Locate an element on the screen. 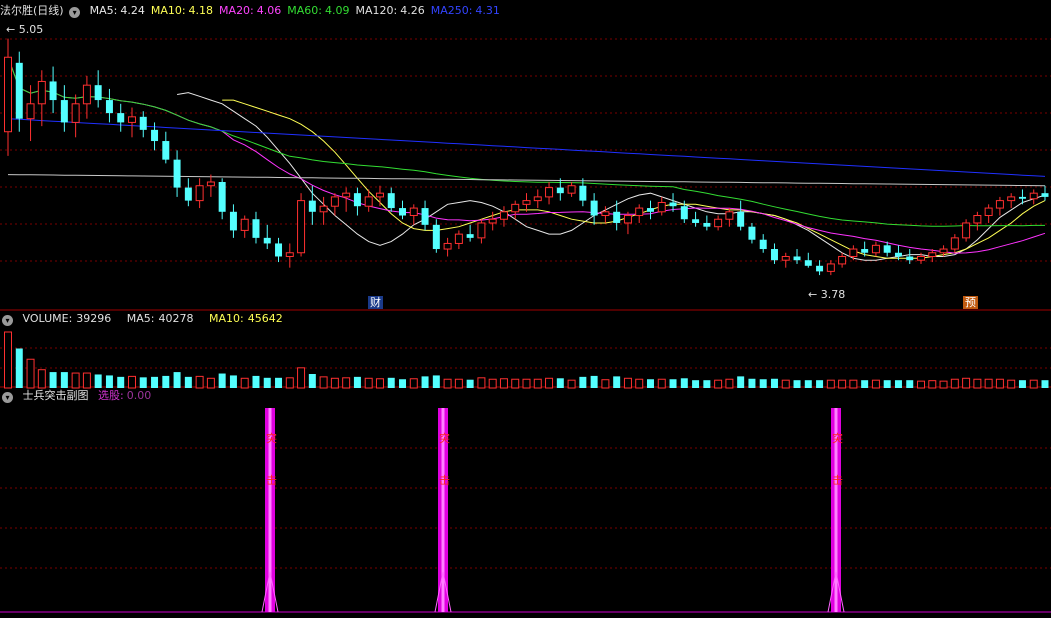  volume-ma5: MA5: 40278 is located at coordinates (163, 318).